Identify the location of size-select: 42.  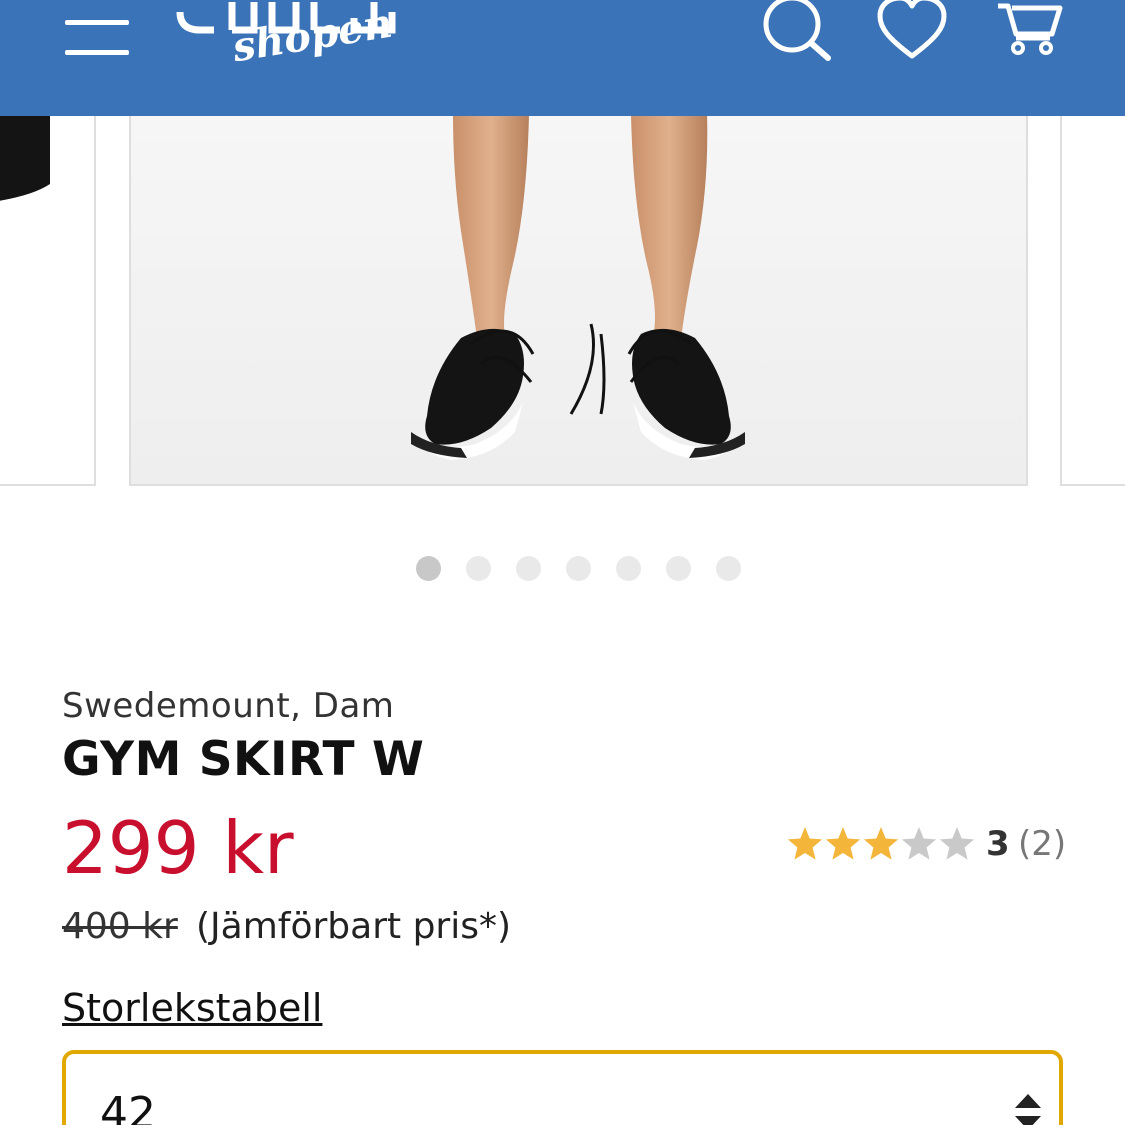
(562, 1087).